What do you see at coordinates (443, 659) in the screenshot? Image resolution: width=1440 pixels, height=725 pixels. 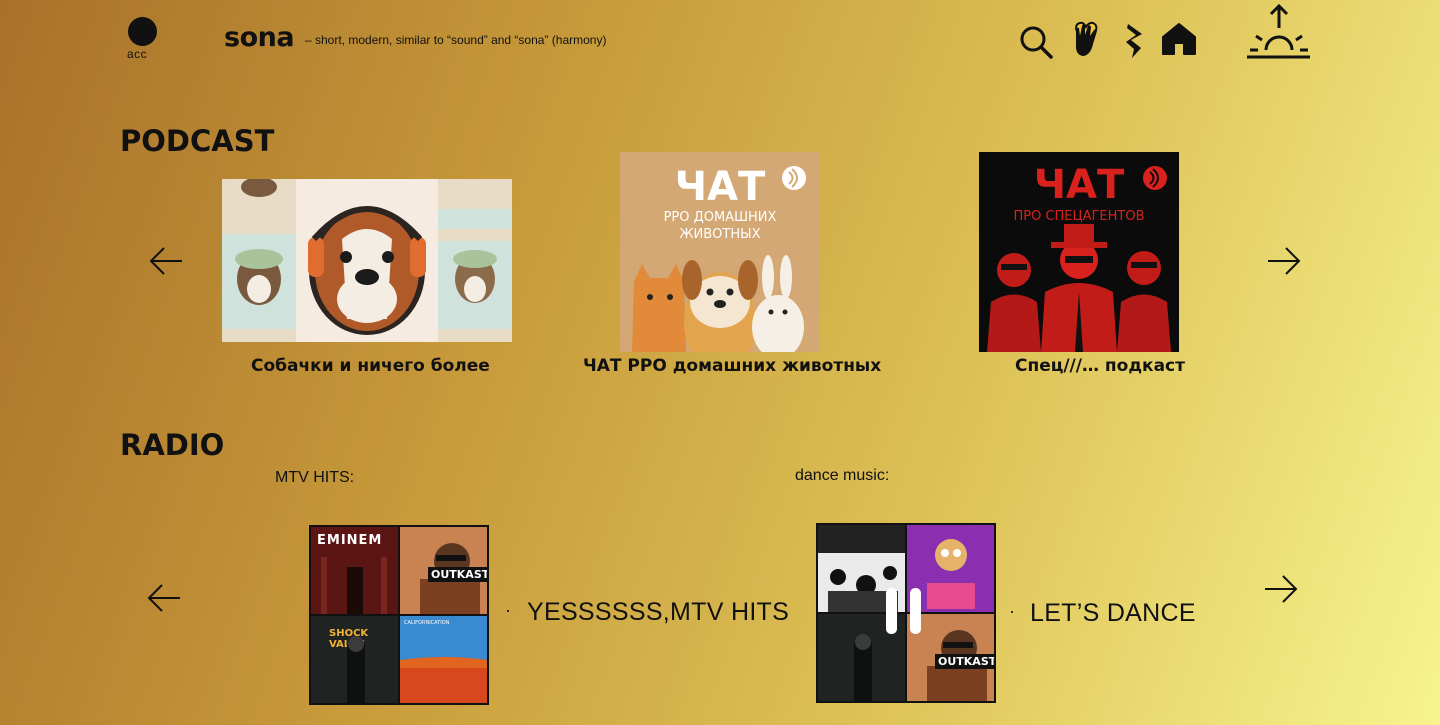 I see `album-tile: CALIFORNICATION` at bounding box center [443, 659].